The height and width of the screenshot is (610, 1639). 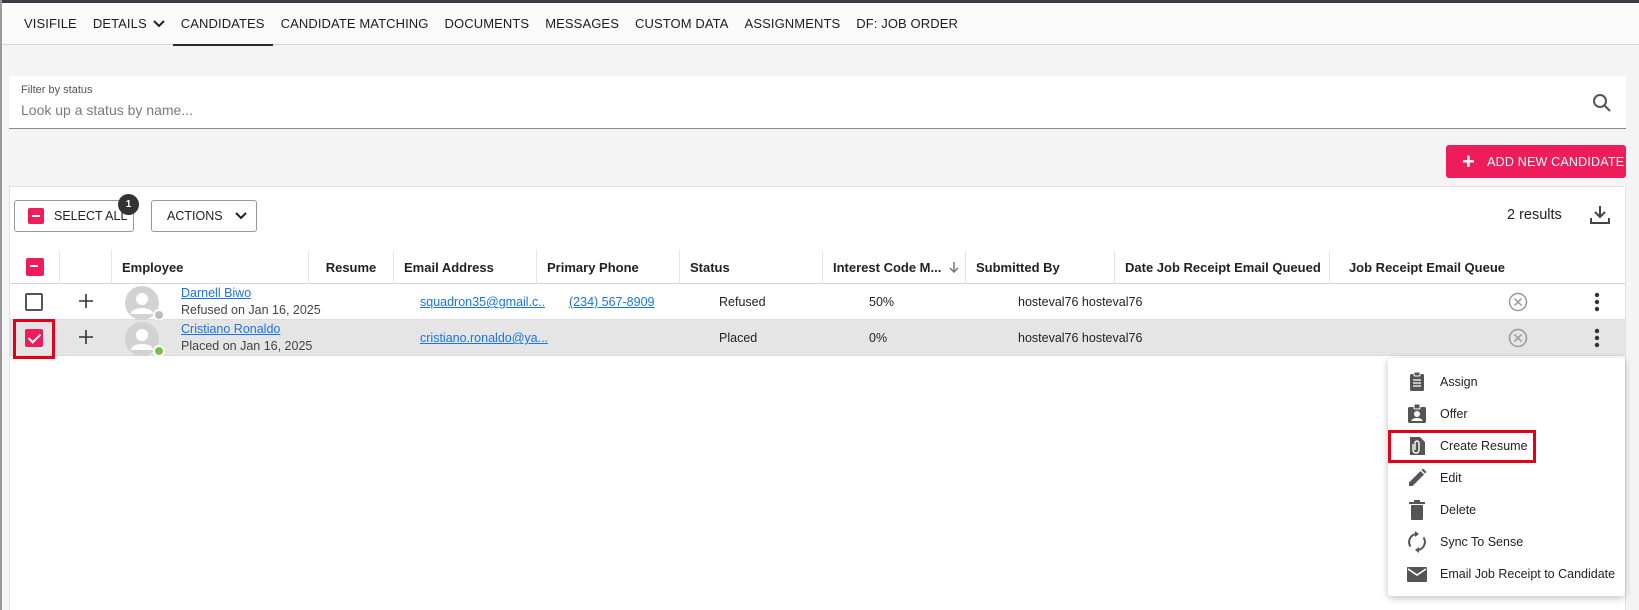 I want to click on column-header-status: Status, so click(x=751, y=267).